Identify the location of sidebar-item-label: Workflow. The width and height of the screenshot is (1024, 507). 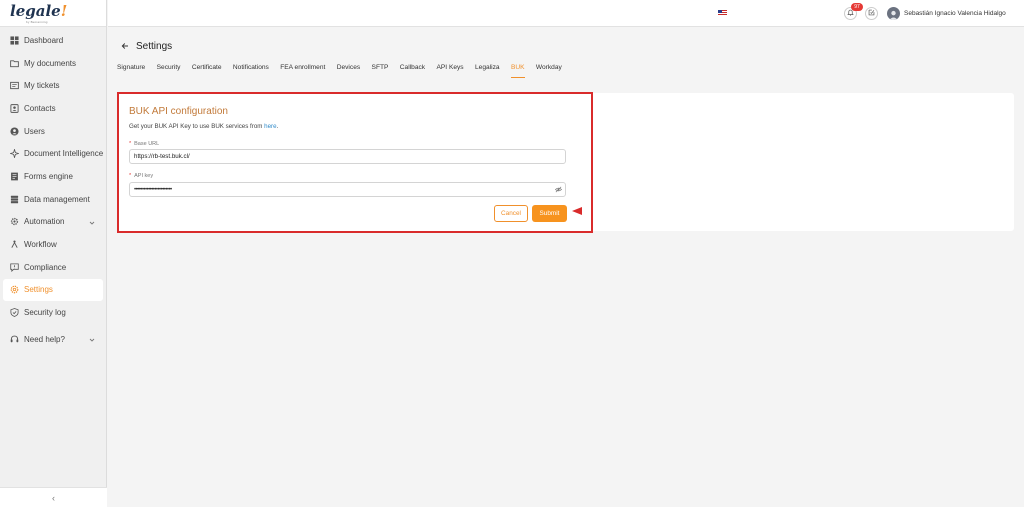
(40, 245).